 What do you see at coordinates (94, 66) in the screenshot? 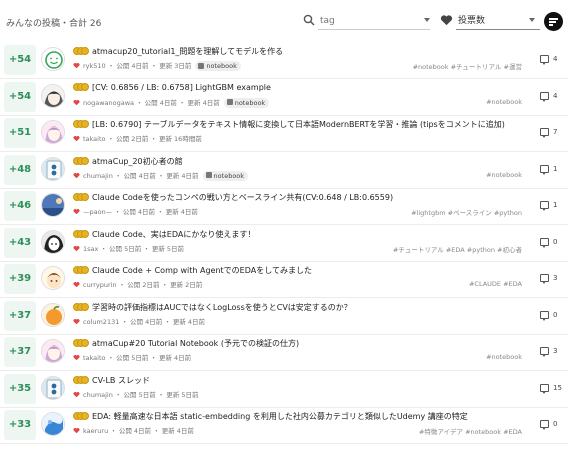
I see `post-author: ryk510` at bounding box center [94, 66].